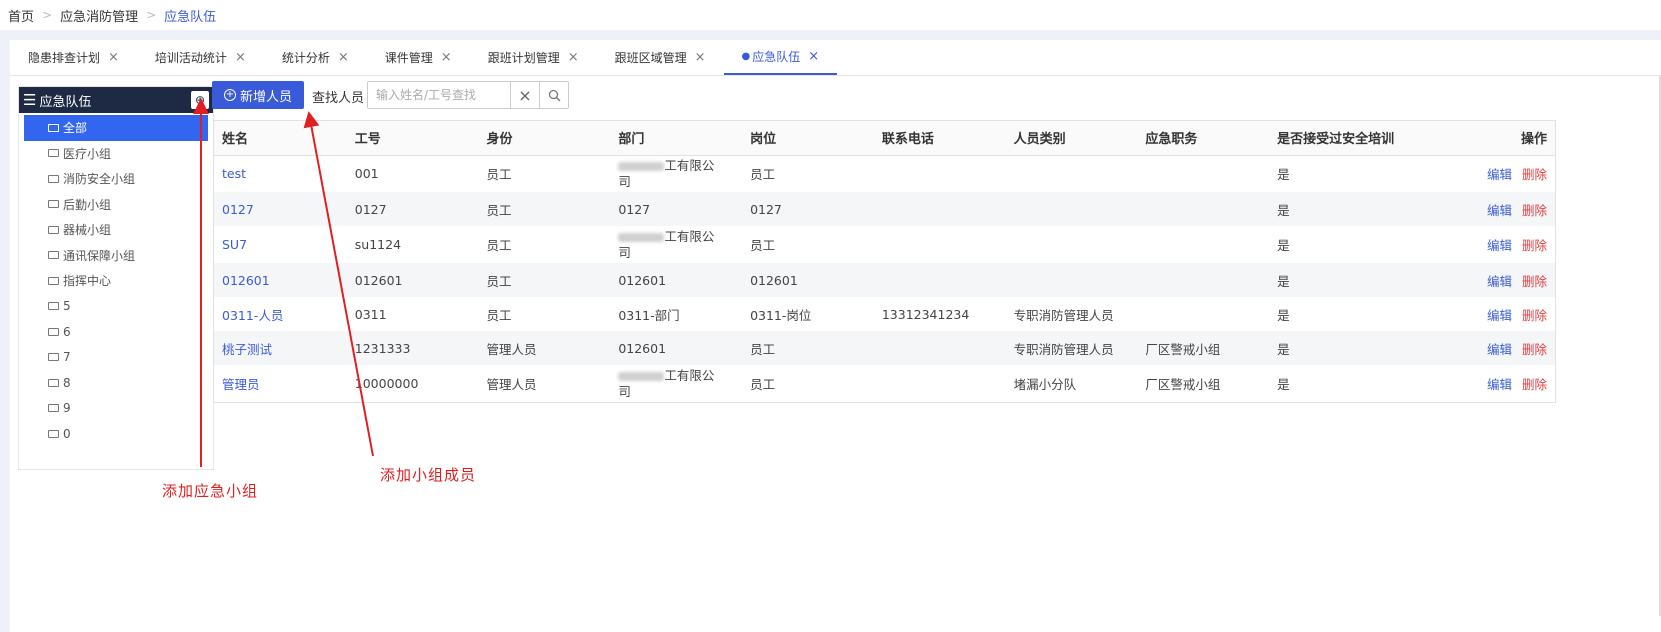  Describe the element at coordinates (116, 281) in the screenshot. I see `tree-item-command: 指挥中心` at that location.